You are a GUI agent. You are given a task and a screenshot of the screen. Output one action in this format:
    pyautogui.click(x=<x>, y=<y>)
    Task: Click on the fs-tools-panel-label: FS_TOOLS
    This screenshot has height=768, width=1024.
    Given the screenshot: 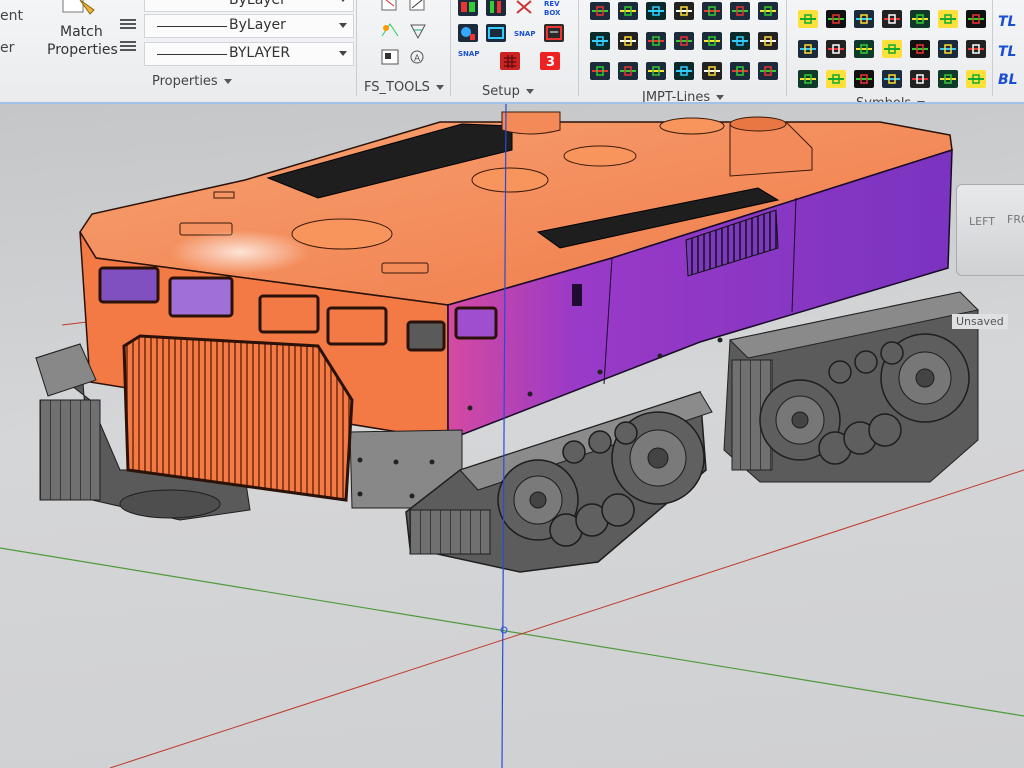 What is the action you would take?
    pyautogui.click(x=404, y=87)
    